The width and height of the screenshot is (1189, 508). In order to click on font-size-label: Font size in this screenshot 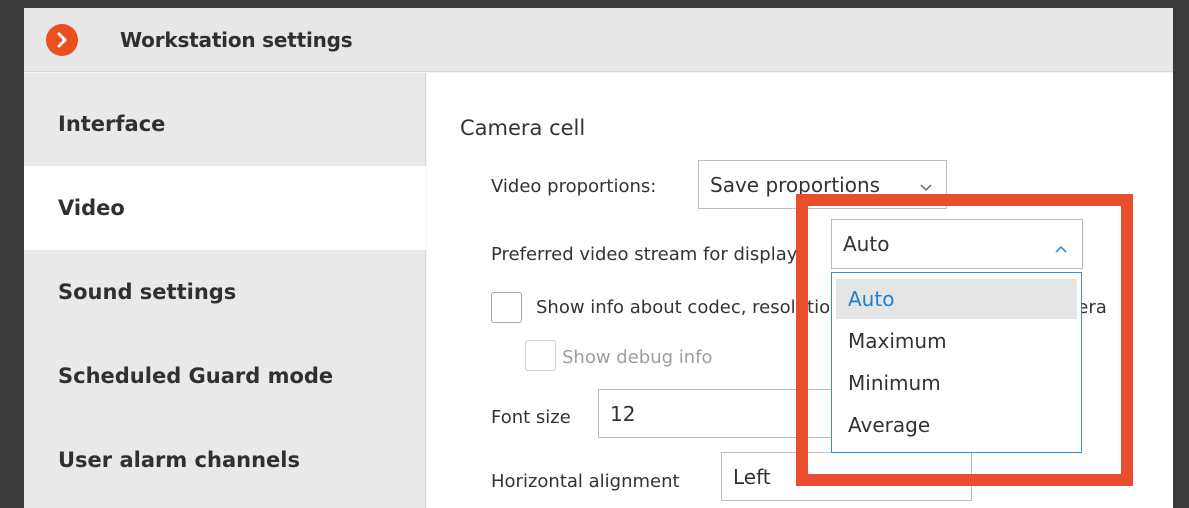, I will do `click(531, 417)`.